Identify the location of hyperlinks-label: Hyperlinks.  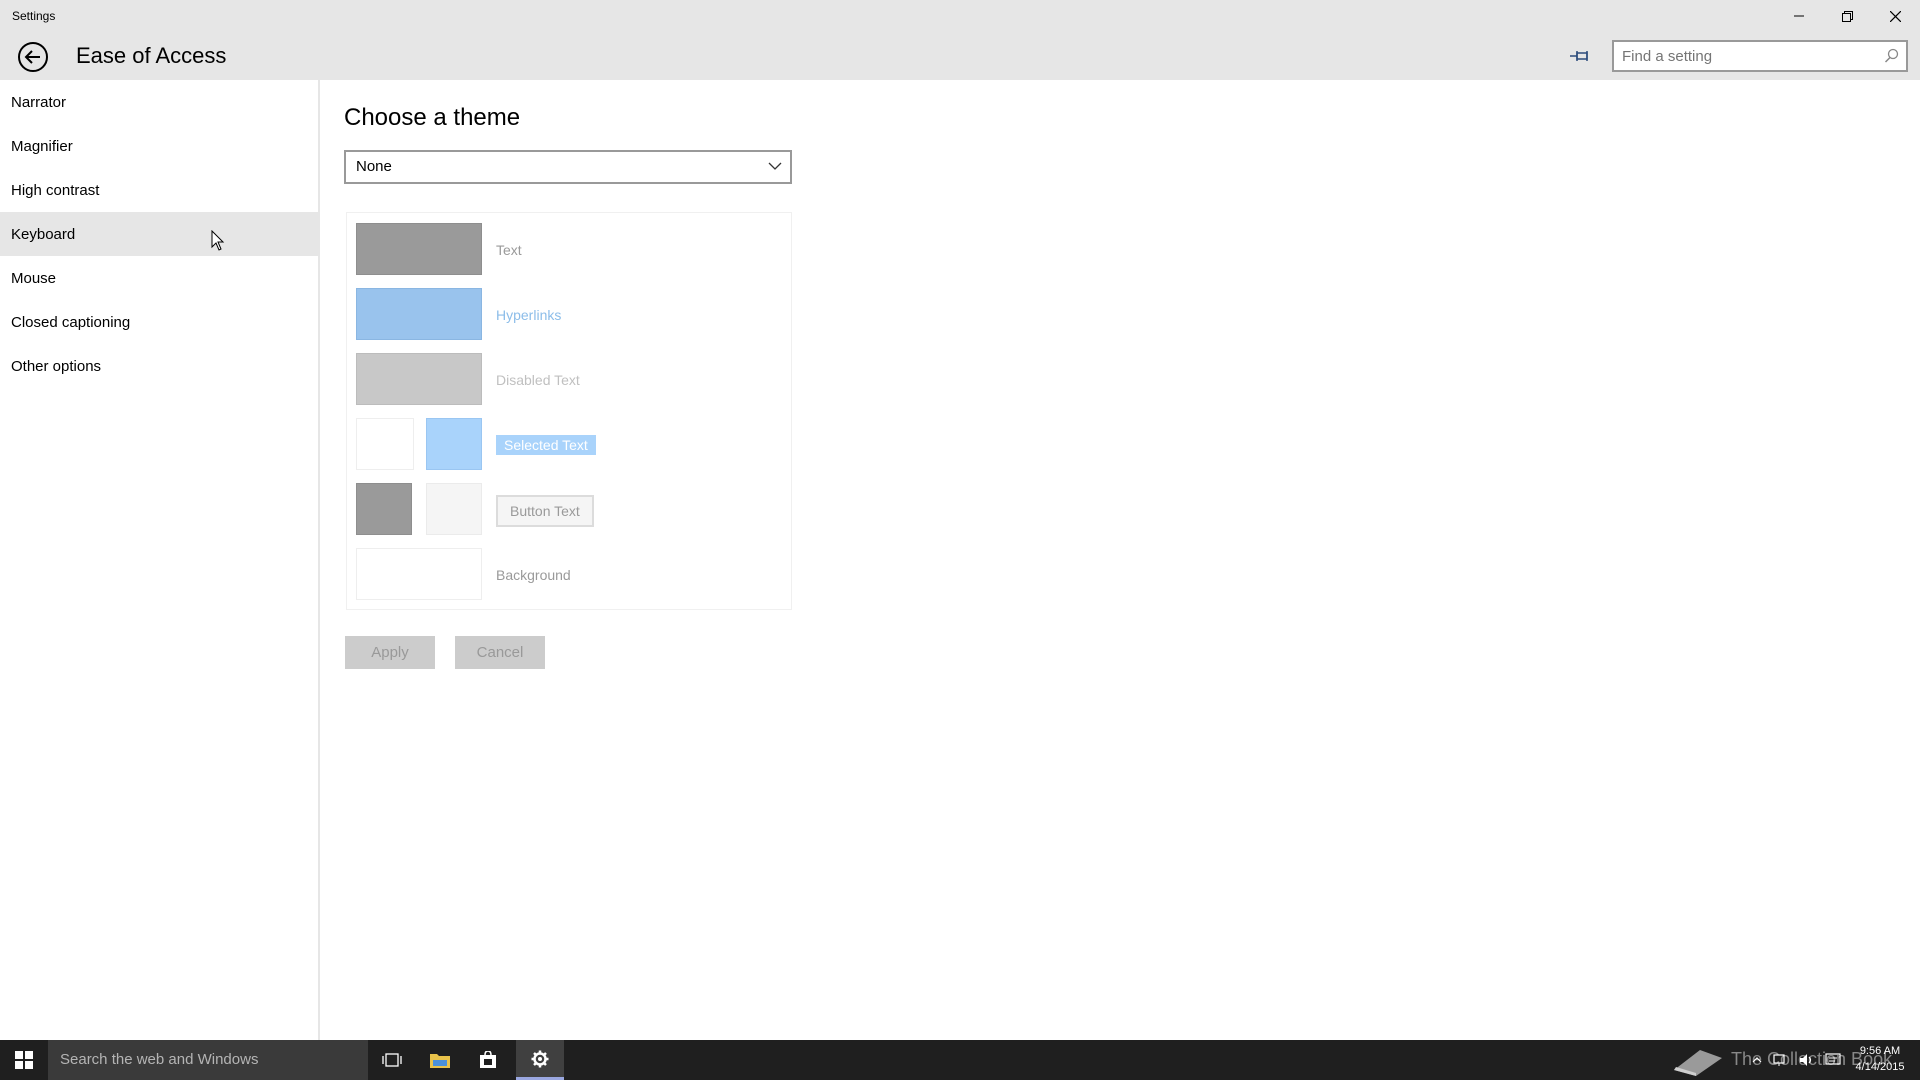
(529, 315).